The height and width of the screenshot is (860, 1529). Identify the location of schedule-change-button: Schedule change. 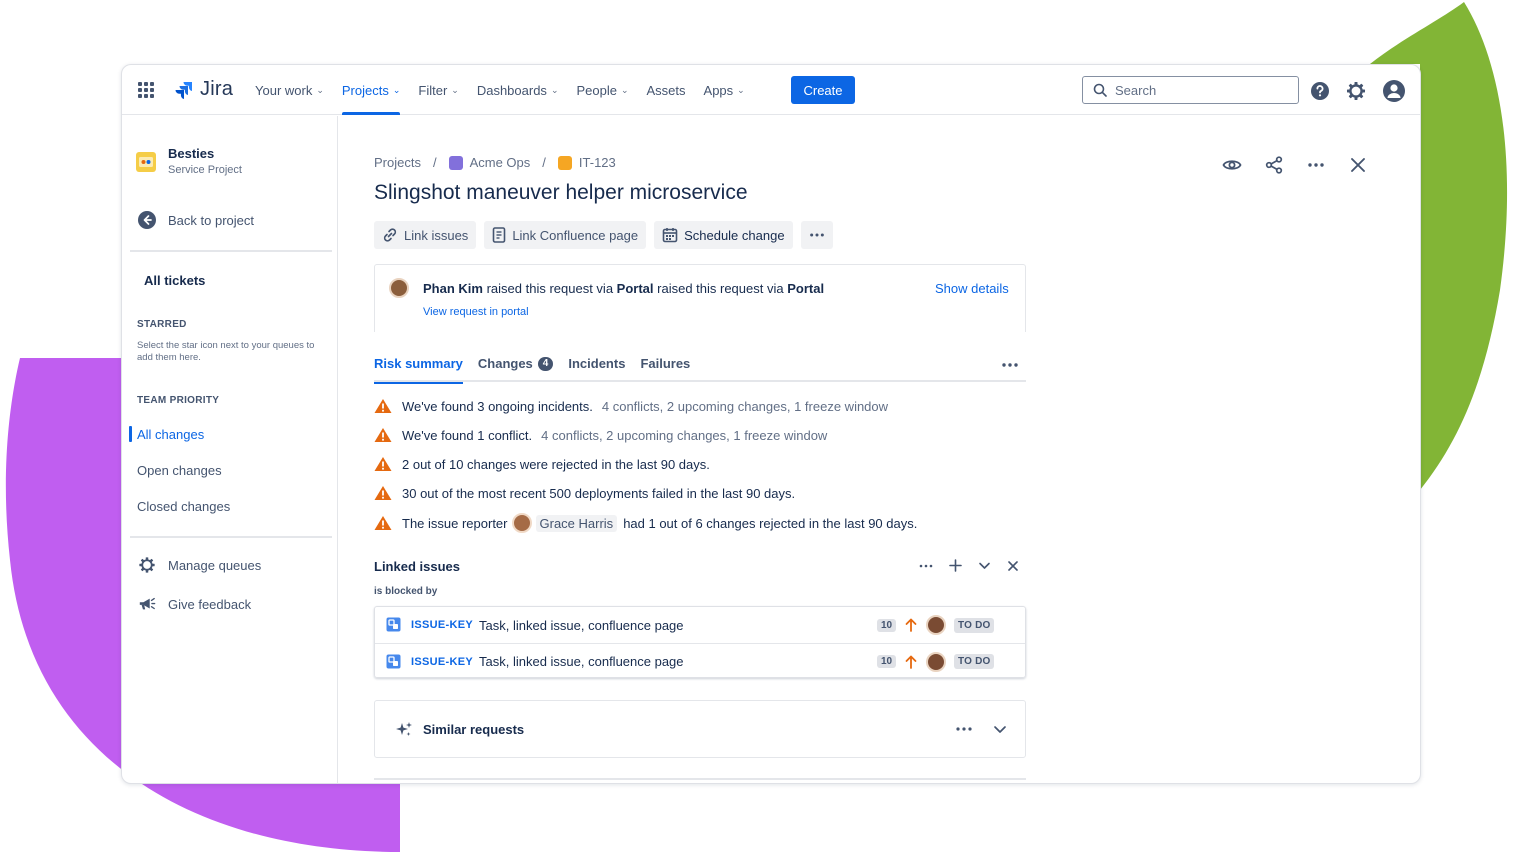
(723, 235).